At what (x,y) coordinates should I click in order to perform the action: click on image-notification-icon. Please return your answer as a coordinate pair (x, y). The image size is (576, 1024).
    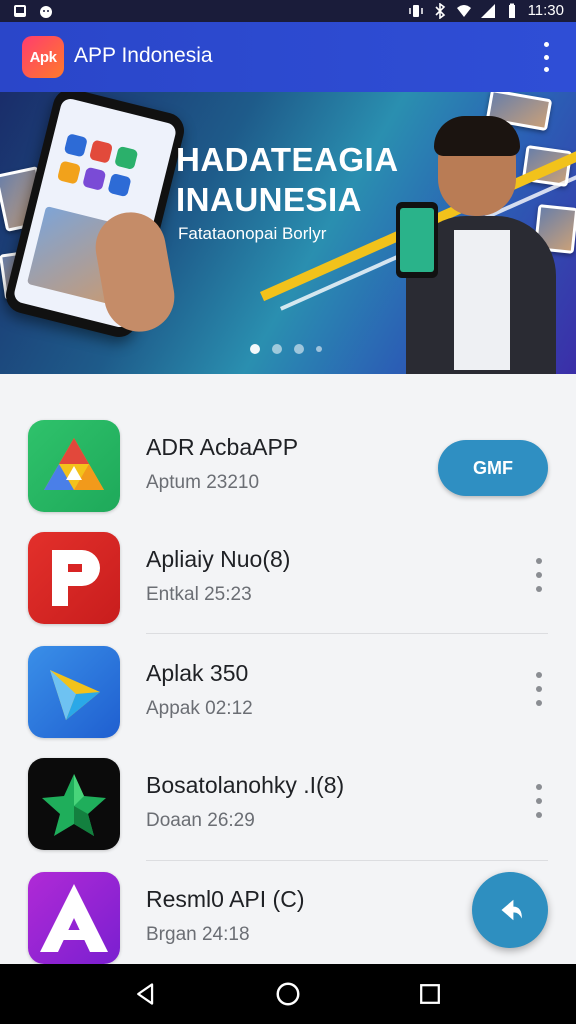
    Looking at the image, I should click on (20, 11).